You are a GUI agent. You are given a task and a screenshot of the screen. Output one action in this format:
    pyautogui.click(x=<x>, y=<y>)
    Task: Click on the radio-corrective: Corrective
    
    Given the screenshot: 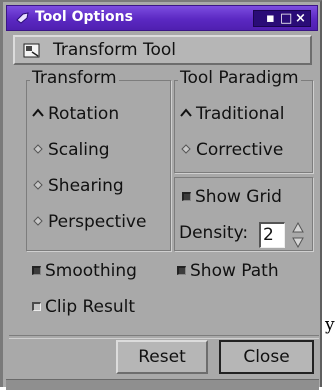 What is the action you would take?
    pyautogui.click(x=231, y=150)
    